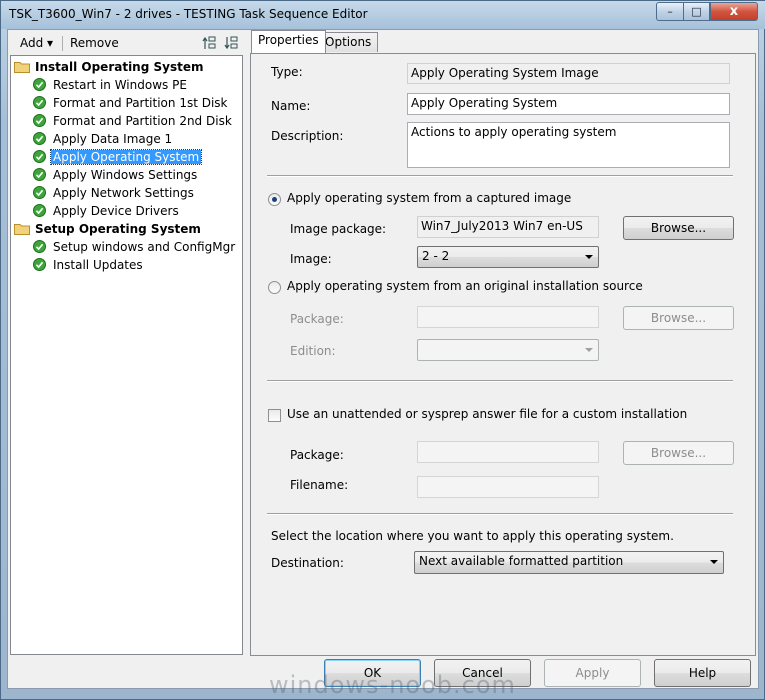 This screenshot has height=700, width=765. What do you see at coordinates (126, 157) in the screenshot?
I see `tree-item-label: Apply Operating System` at bounding box center [126, 157].